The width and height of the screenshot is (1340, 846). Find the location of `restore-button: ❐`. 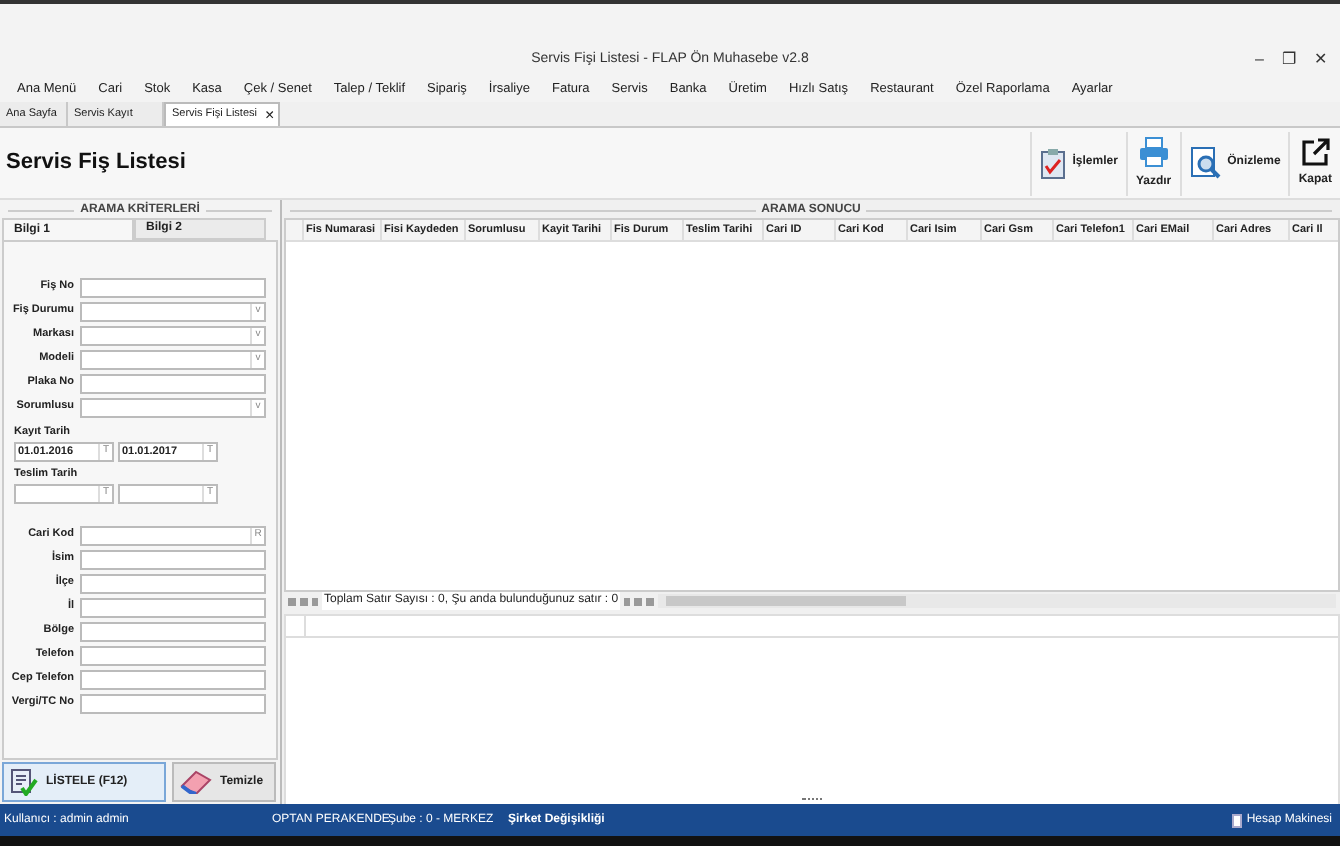

restore-button: ❐ is located at coordinates (1289, 60).